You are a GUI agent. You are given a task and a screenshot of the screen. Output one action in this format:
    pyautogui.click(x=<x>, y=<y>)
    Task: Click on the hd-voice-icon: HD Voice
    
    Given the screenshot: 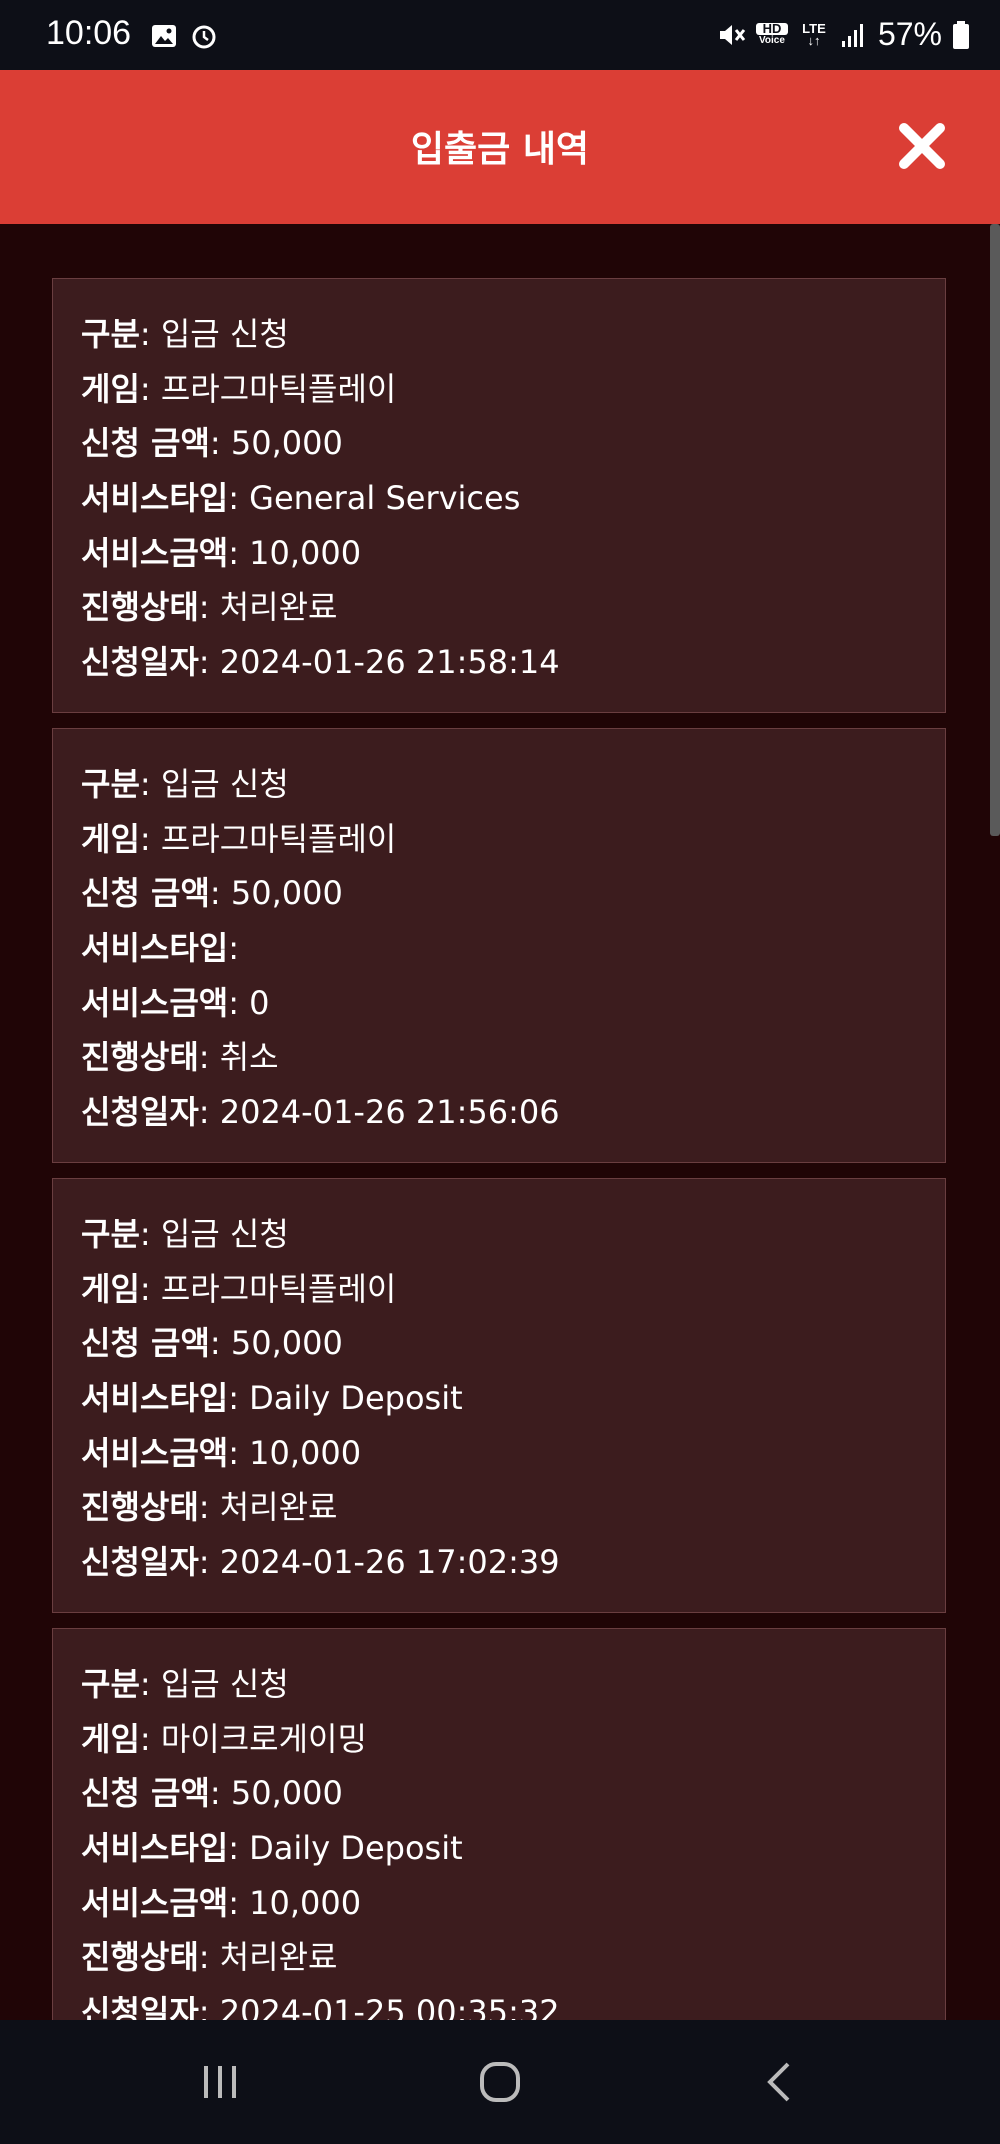 What is the action you would take?
    pyautogui.click(x=771, y=34)
    